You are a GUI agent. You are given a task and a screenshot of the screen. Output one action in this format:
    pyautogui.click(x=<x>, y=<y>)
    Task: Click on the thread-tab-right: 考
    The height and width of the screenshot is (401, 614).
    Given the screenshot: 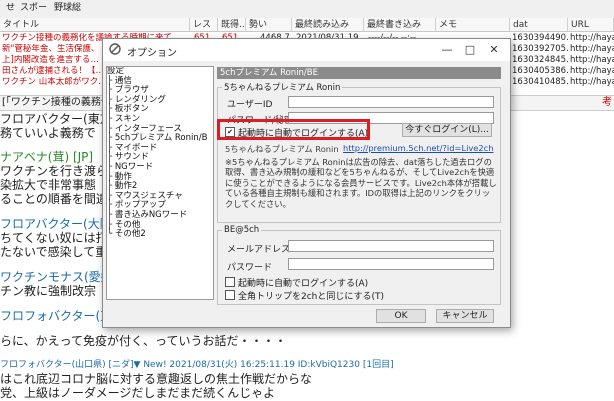 What is the action you would take?
    pyautogui.click(x=607, y=103)
    